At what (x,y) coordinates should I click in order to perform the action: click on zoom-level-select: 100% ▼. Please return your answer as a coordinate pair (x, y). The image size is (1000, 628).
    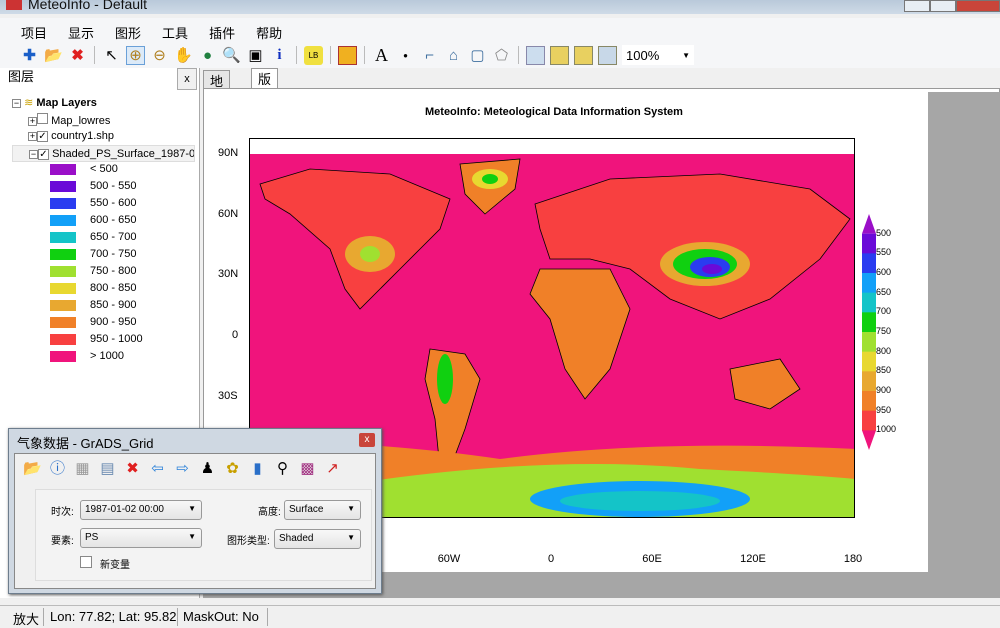
    Looking at the image, I should click on (658, 55).